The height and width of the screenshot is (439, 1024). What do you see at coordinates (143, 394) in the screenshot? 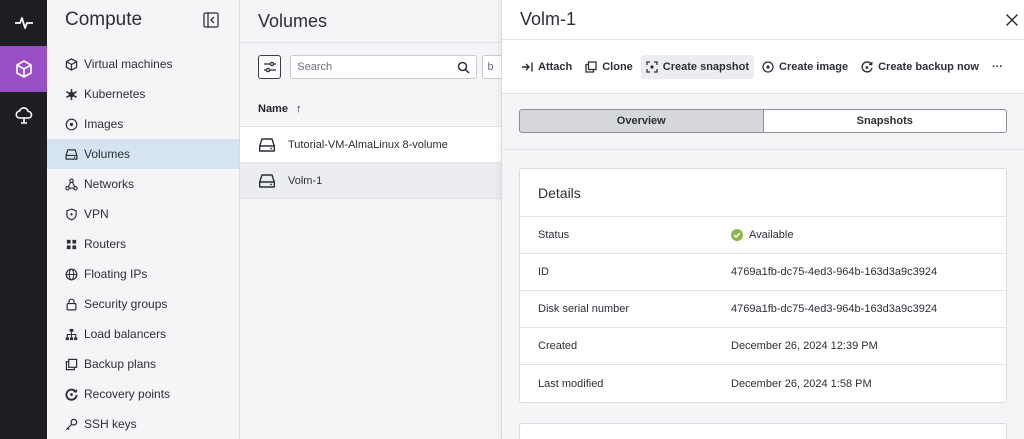
I see `sidebar-item-recovery-points: Recovery points` at bounding box center [143, 394].